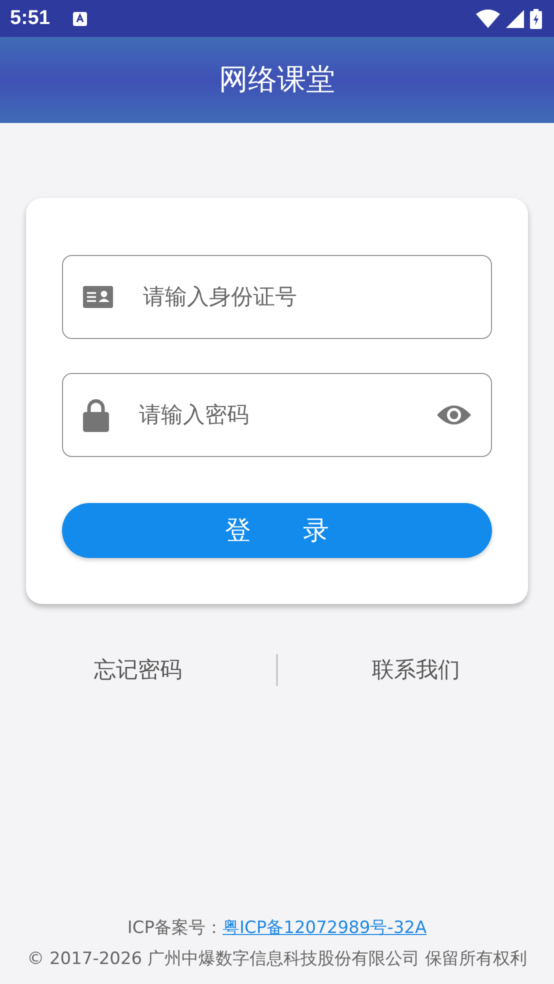 Image resolution: width=554 pixels, height=984 pixels. Describe the element at coordinates (536, 18) in the screenshot. I see `battery-icon` at that location.